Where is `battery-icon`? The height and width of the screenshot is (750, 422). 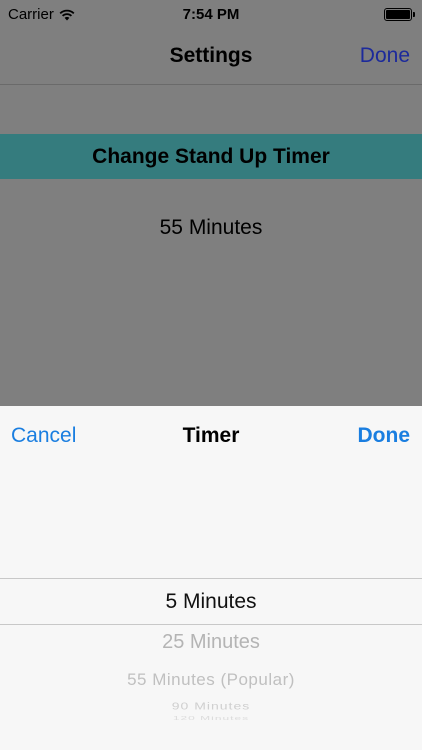 battery-icon is located at coordinates (399, 14).